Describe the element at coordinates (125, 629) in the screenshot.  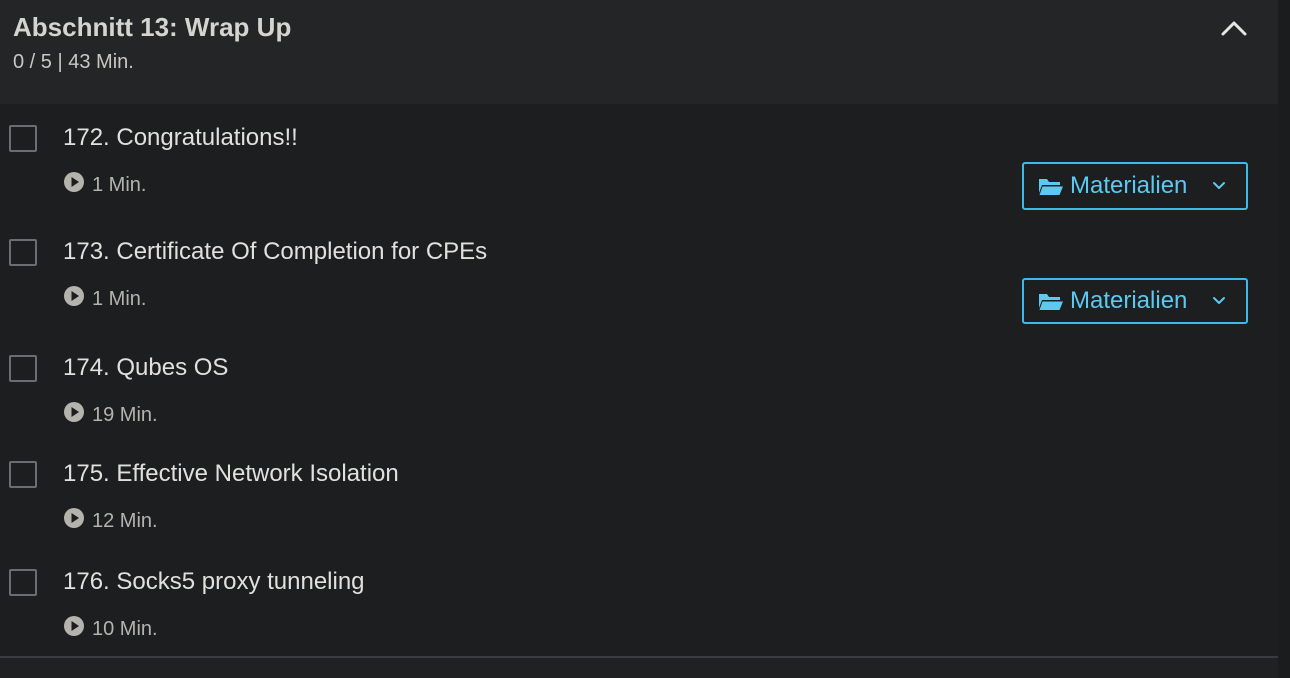
I see `lecture-duration: 10 Min.` at that location.